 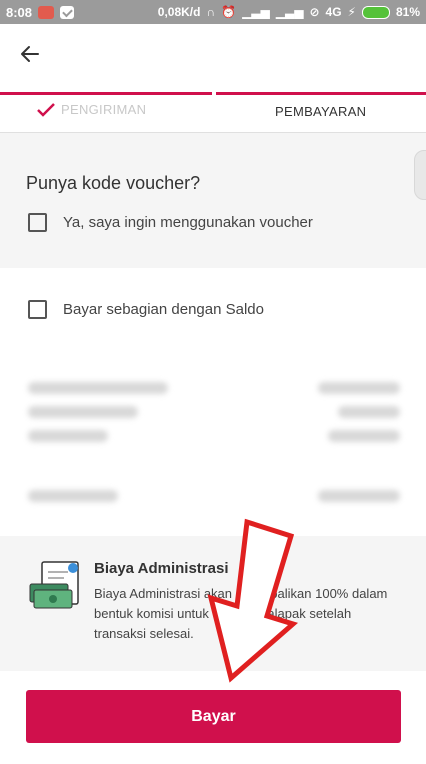 What do you see at coordinates (46, 12) in the screenshot?
I see `notification-badge-icon` at bounding box center [46, 12].